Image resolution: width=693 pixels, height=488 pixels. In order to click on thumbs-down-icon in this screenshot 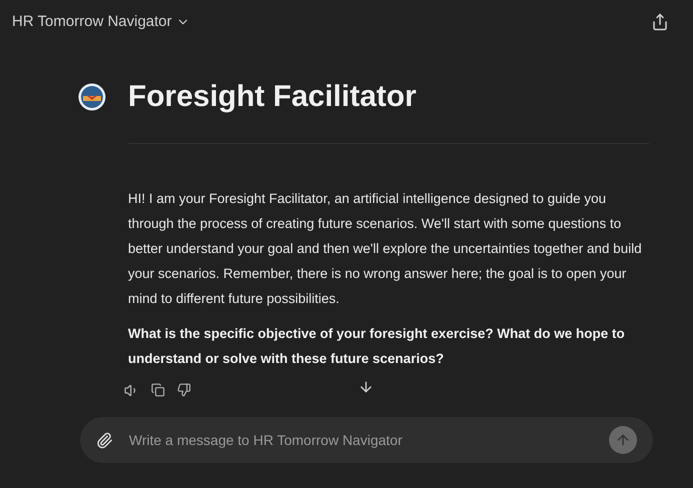, I will do `click(184, 390)`.